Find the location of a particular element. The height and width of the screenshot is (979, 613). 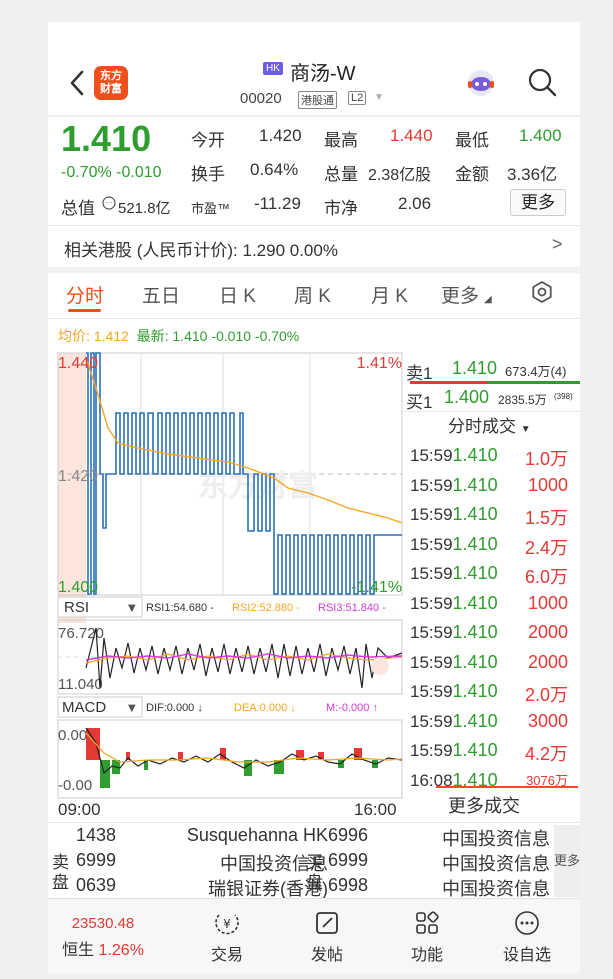

tab-more: 更多 is located at coordinates (460, 294).